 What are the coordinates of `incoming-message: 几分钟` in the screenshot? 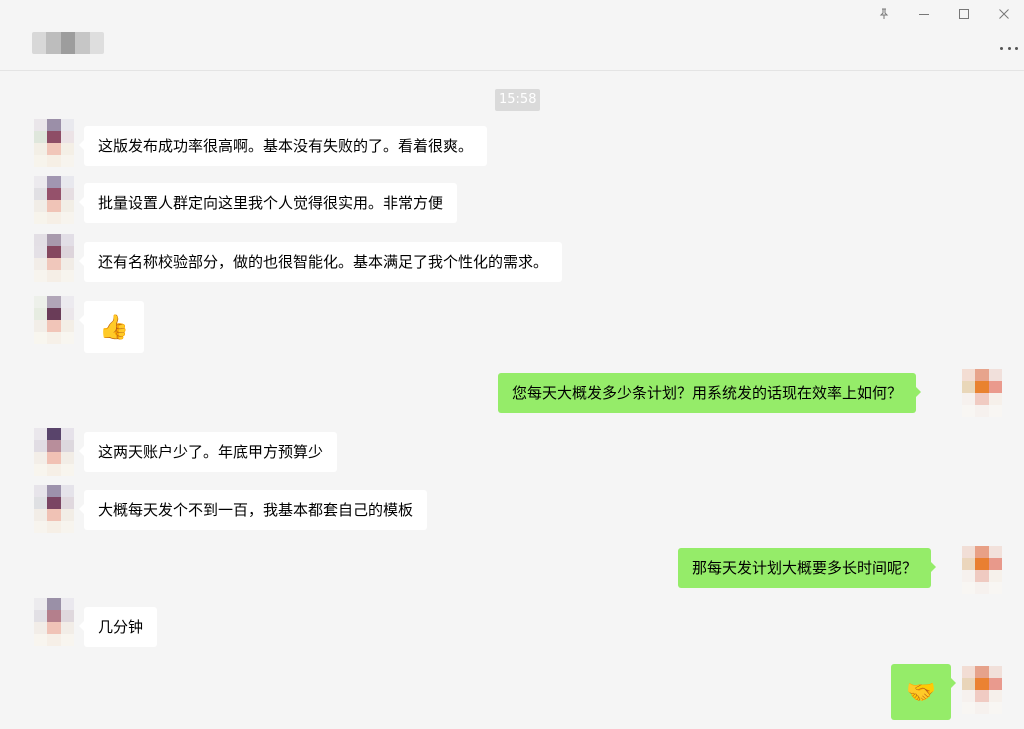 It's located at (118, 627).